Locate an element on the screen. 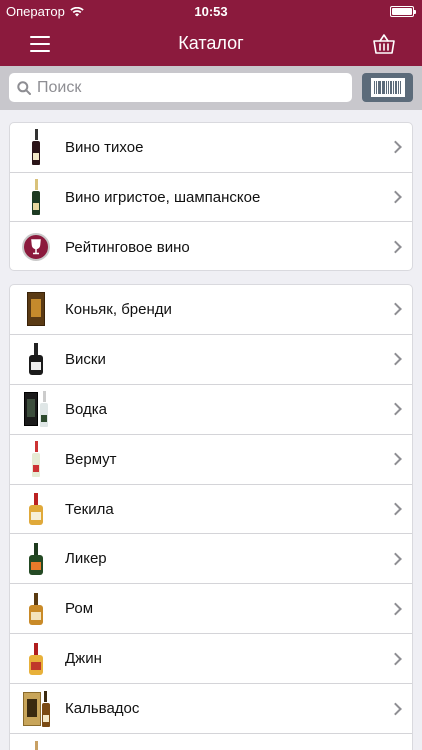  vermouth-bottle-icon is located at coordinates (36, 459).